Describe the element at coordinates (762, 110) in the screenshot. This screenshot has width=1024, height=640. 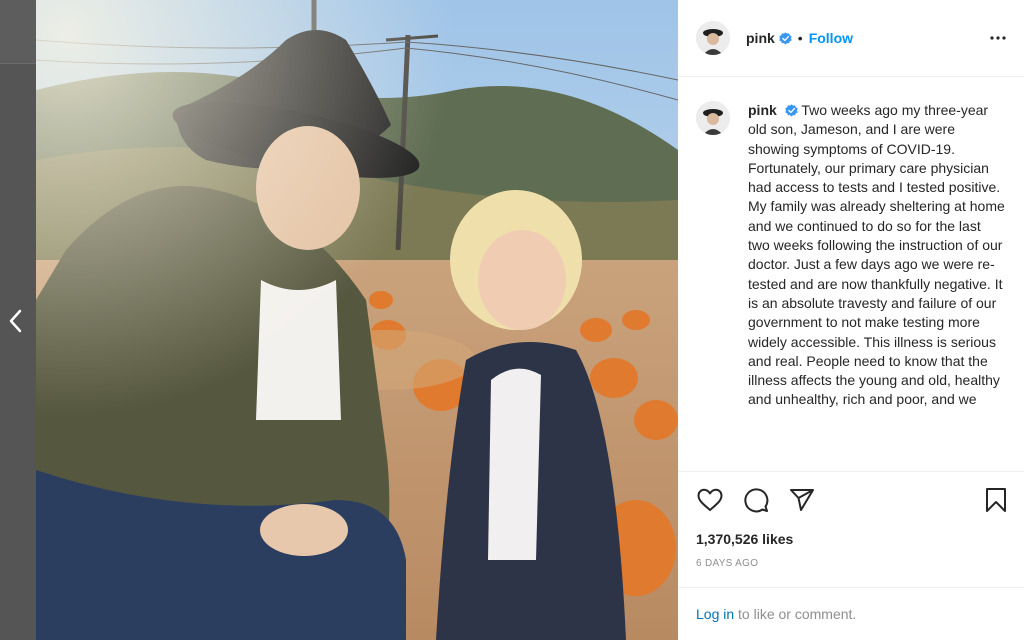
I see `caption-username: pink` at that location.